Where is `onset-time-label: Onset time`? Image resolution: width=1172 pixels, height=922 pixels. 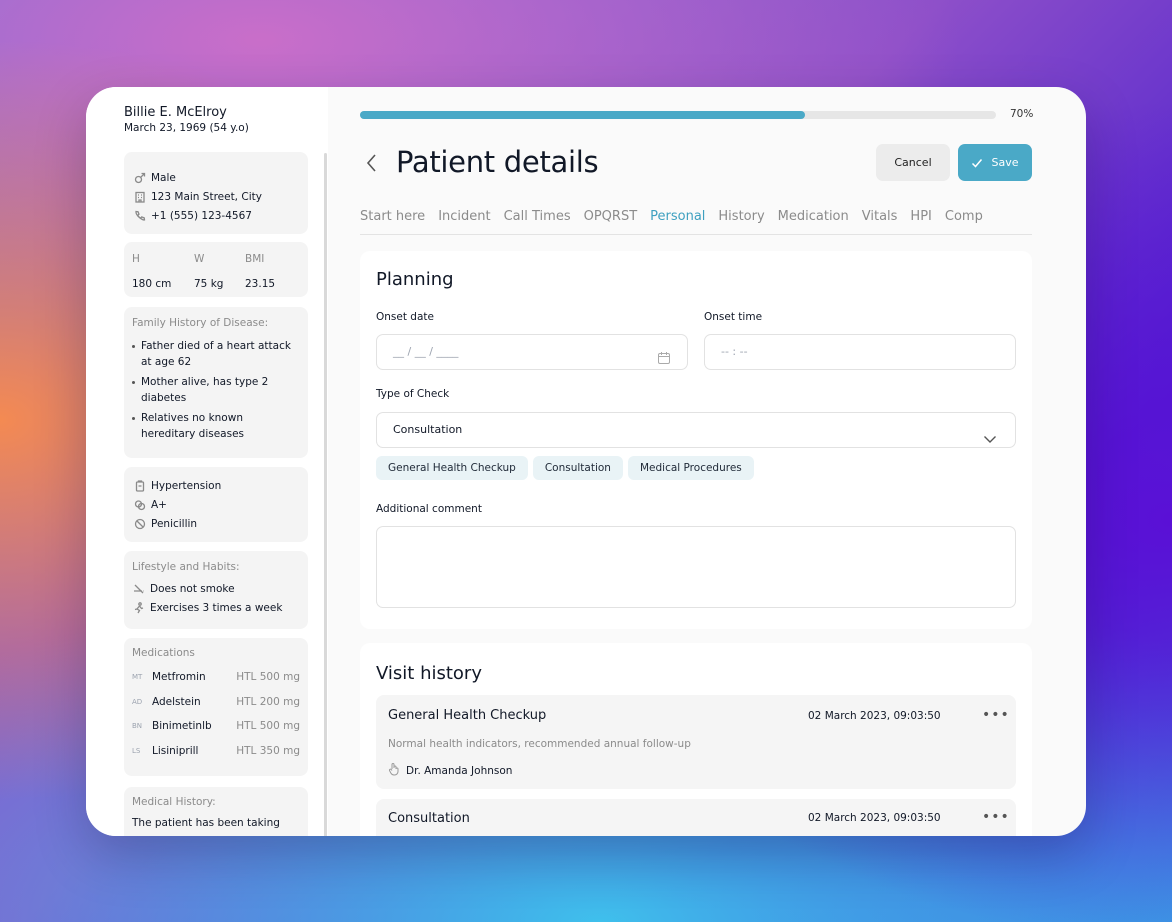 onset-time-label: Onset time is located at coordinates (733, 317).